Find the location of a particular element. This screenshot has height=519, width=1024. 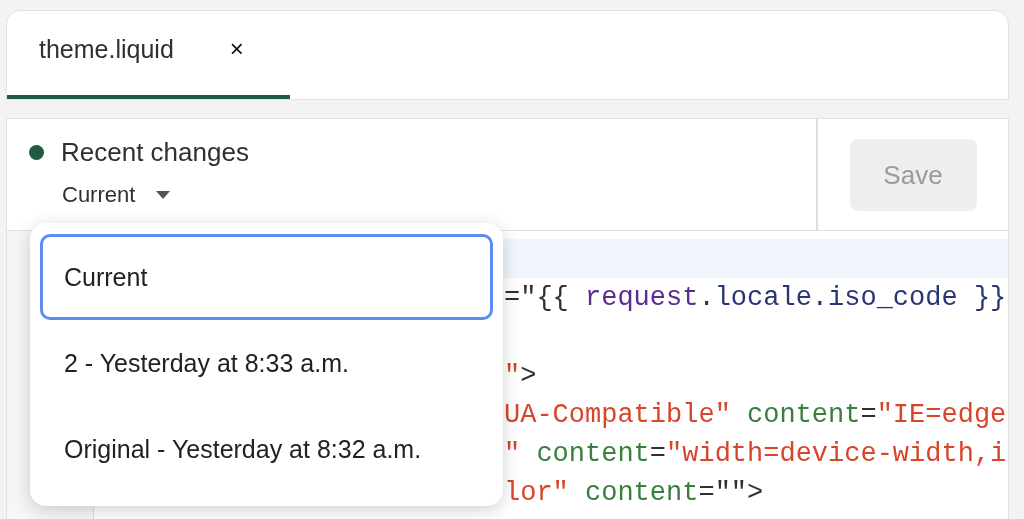

code-line: ="{{ request.locale.iso_code }} is located at coordinates (755, 297).